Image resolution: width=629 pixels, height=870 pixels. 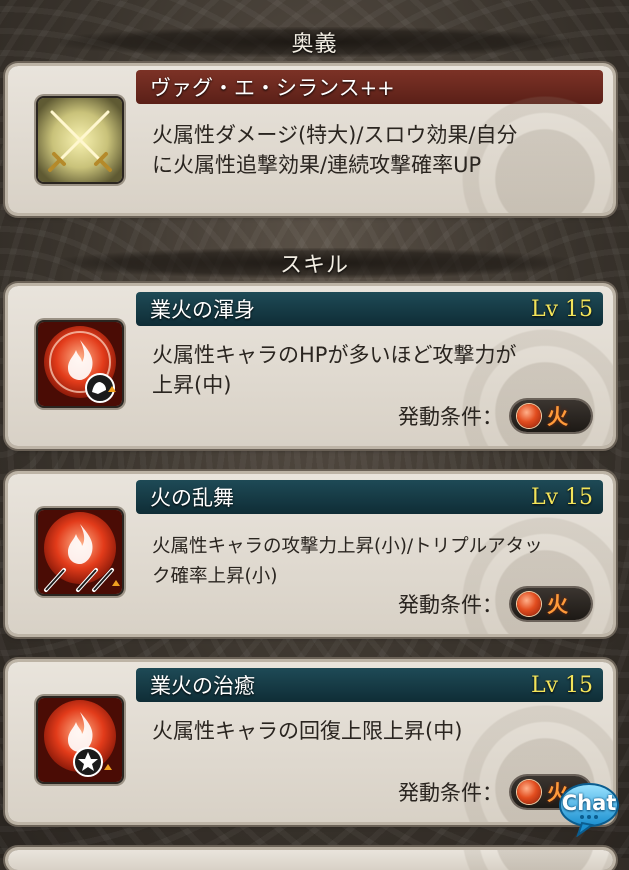 What do you see at coordinates (317, 165) in the screenshot?
I see `ougi-description-line-2: に火属性追撃効果/連続攻撃確率UP` at bounding box center [317, 165].